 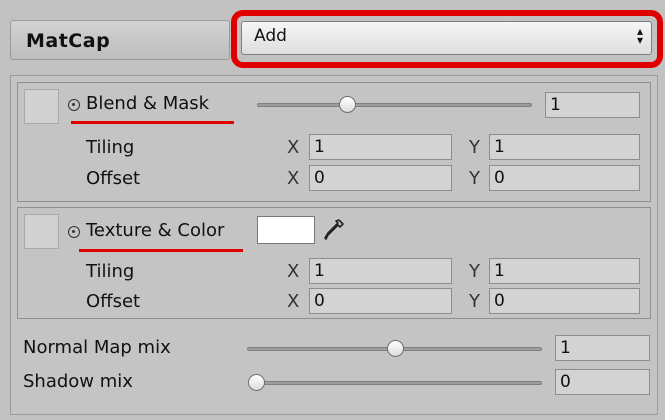 What do you see at coordinates (286, 230) in the screenshot?
I see `color-swatch` at bounding box center [286, 230].